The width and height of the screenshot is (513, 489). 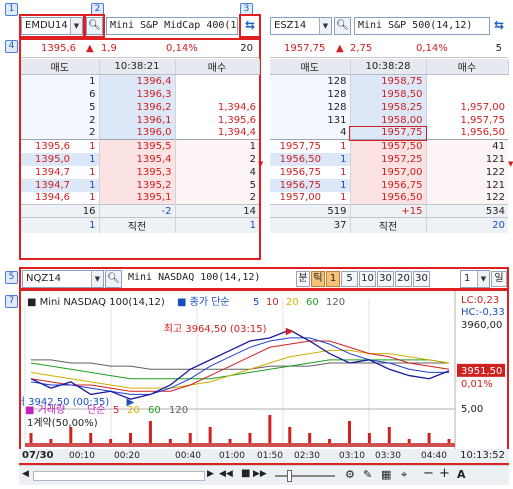 I want to click on period-button: 20, so click(x=403, y=279).